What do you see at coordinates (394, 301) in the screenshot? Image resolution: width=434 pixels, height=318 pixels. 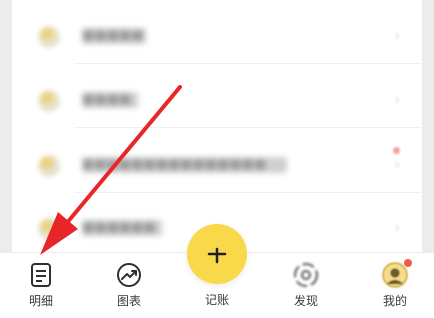 I see `tab-mine-label: 我的` at bounding box center [394, 301].